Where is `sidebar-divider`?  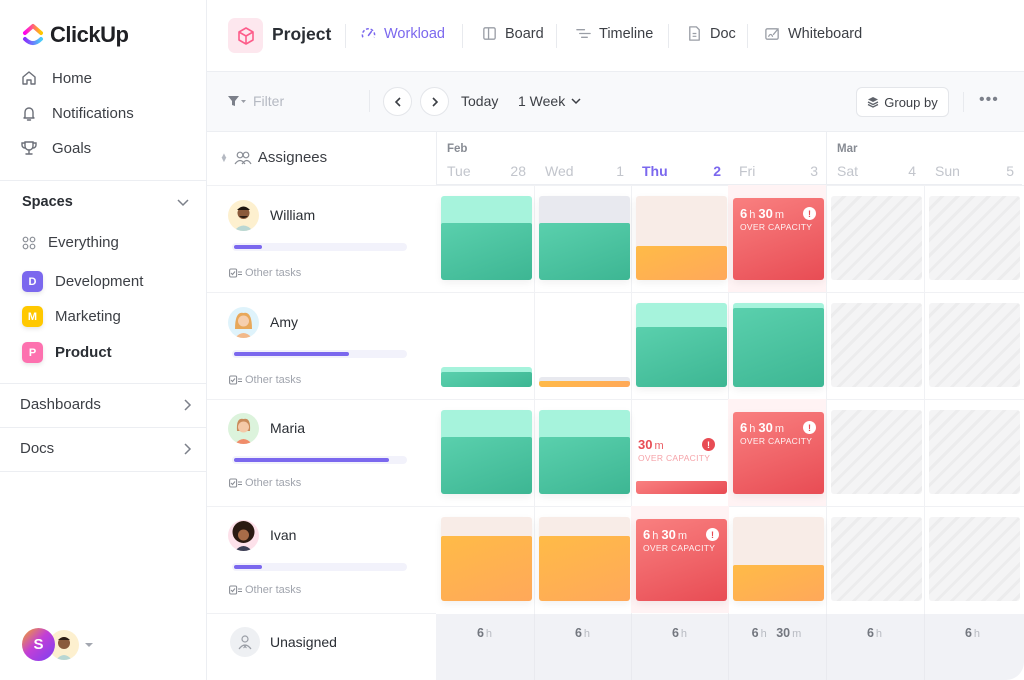
sidebar-divider is located at coordinates (103, 427).